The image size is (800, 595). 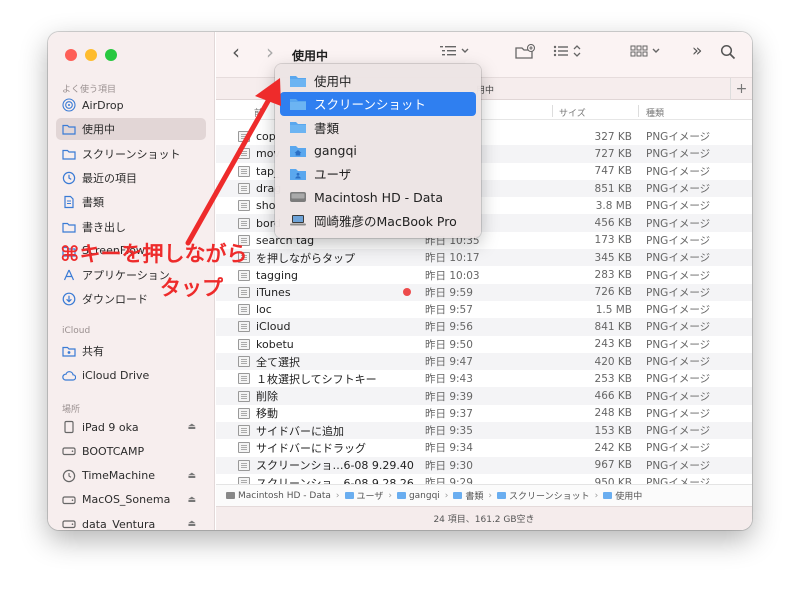 What do you see at coordinates (449, 327) in the screenshot?
I see `file-date: 昨日 9:56` at bounding box center [449, 327].